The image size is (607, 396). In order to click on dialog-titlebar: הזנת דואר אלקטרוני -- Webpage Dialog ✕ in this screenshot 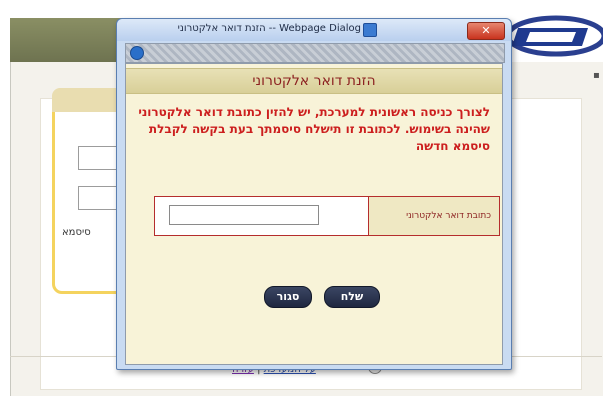, I will do `click(314, 30)`.